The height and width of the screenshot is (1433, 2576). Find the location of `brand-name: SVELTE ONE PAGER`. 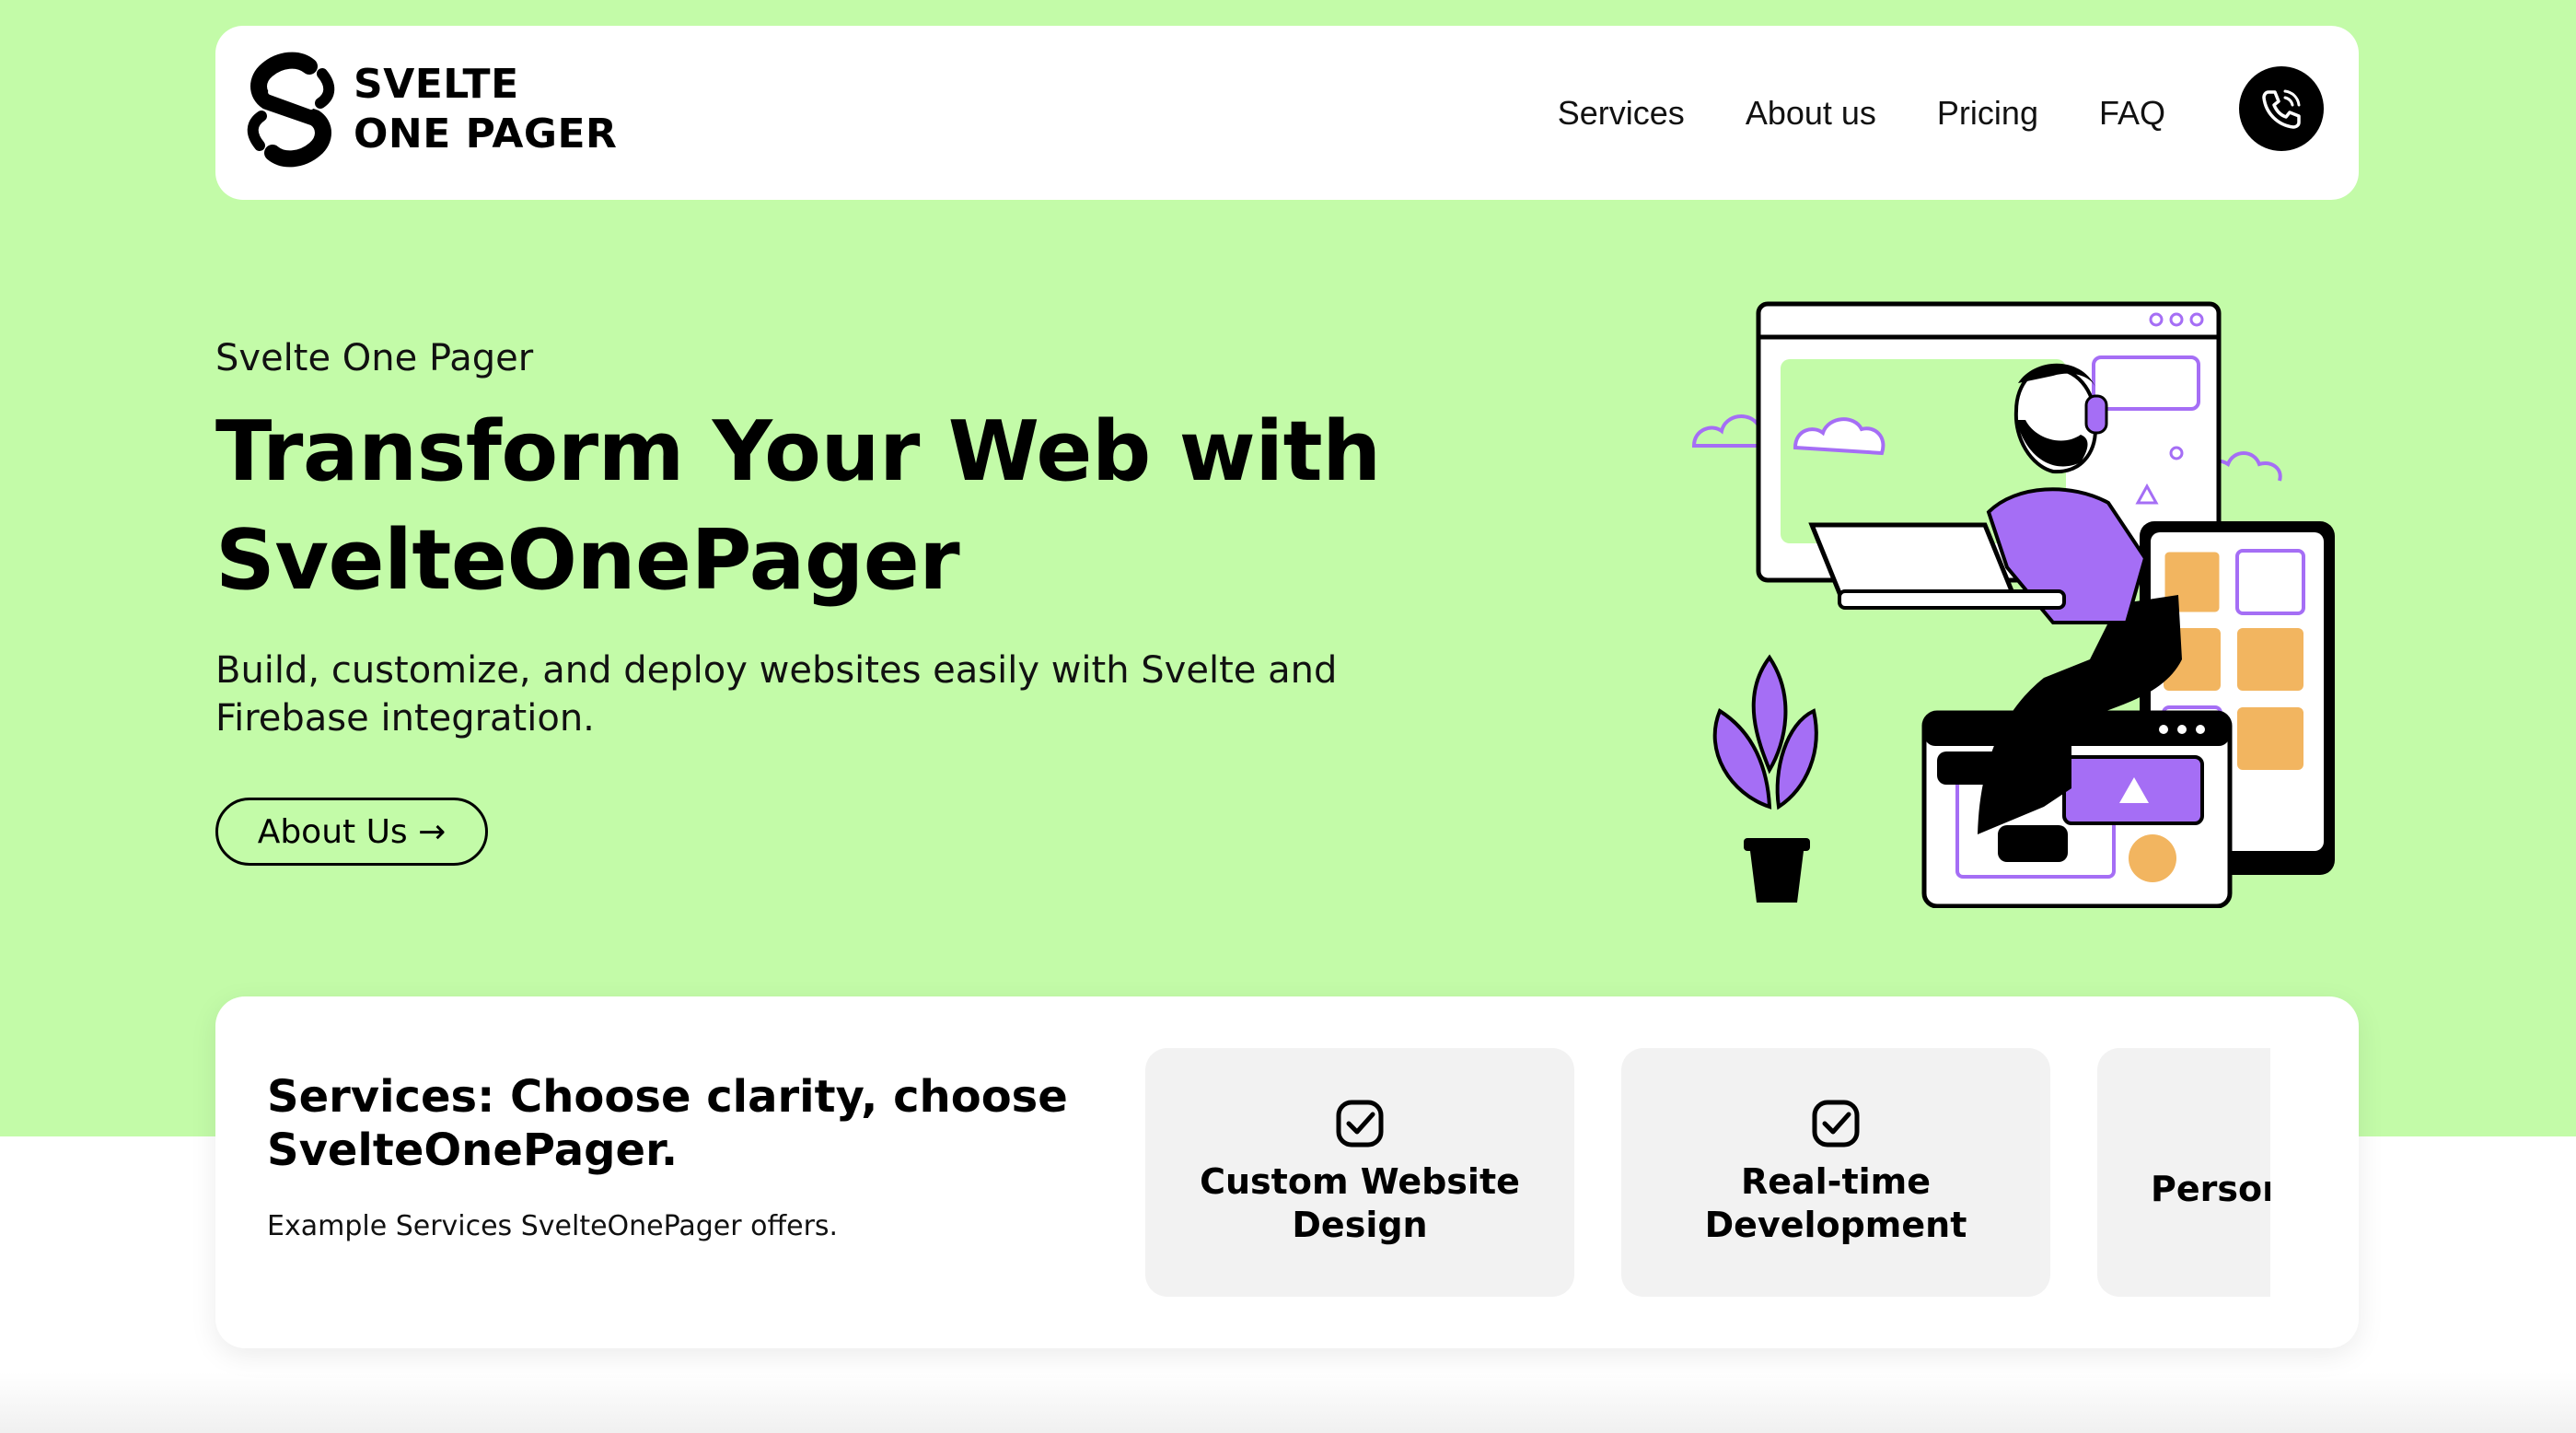

brand-name: SVELTE ONE PAGER is located at coordinates (485, 109).